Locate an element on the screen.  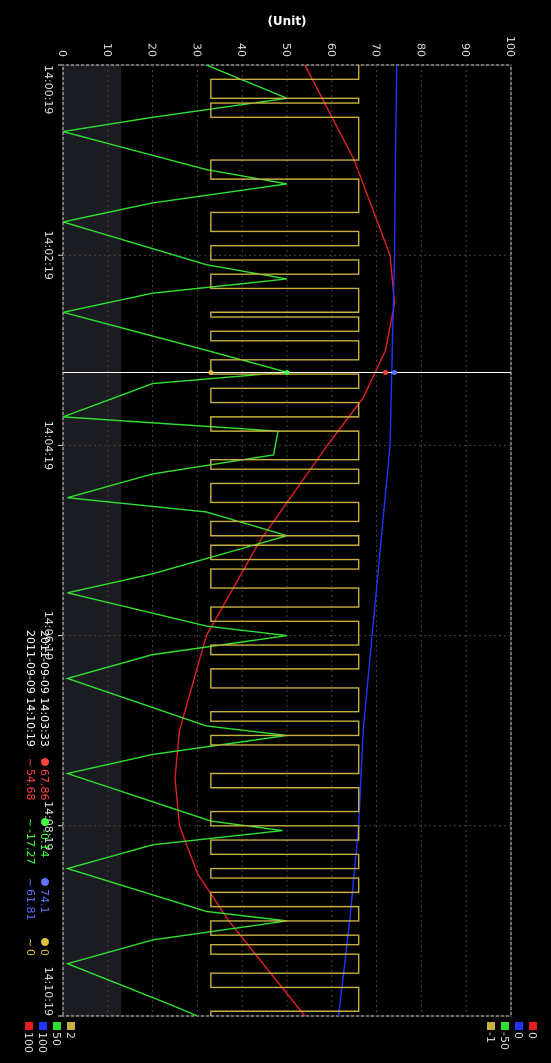
axis-top-label: 2 is located at coordinates (70, 1035).